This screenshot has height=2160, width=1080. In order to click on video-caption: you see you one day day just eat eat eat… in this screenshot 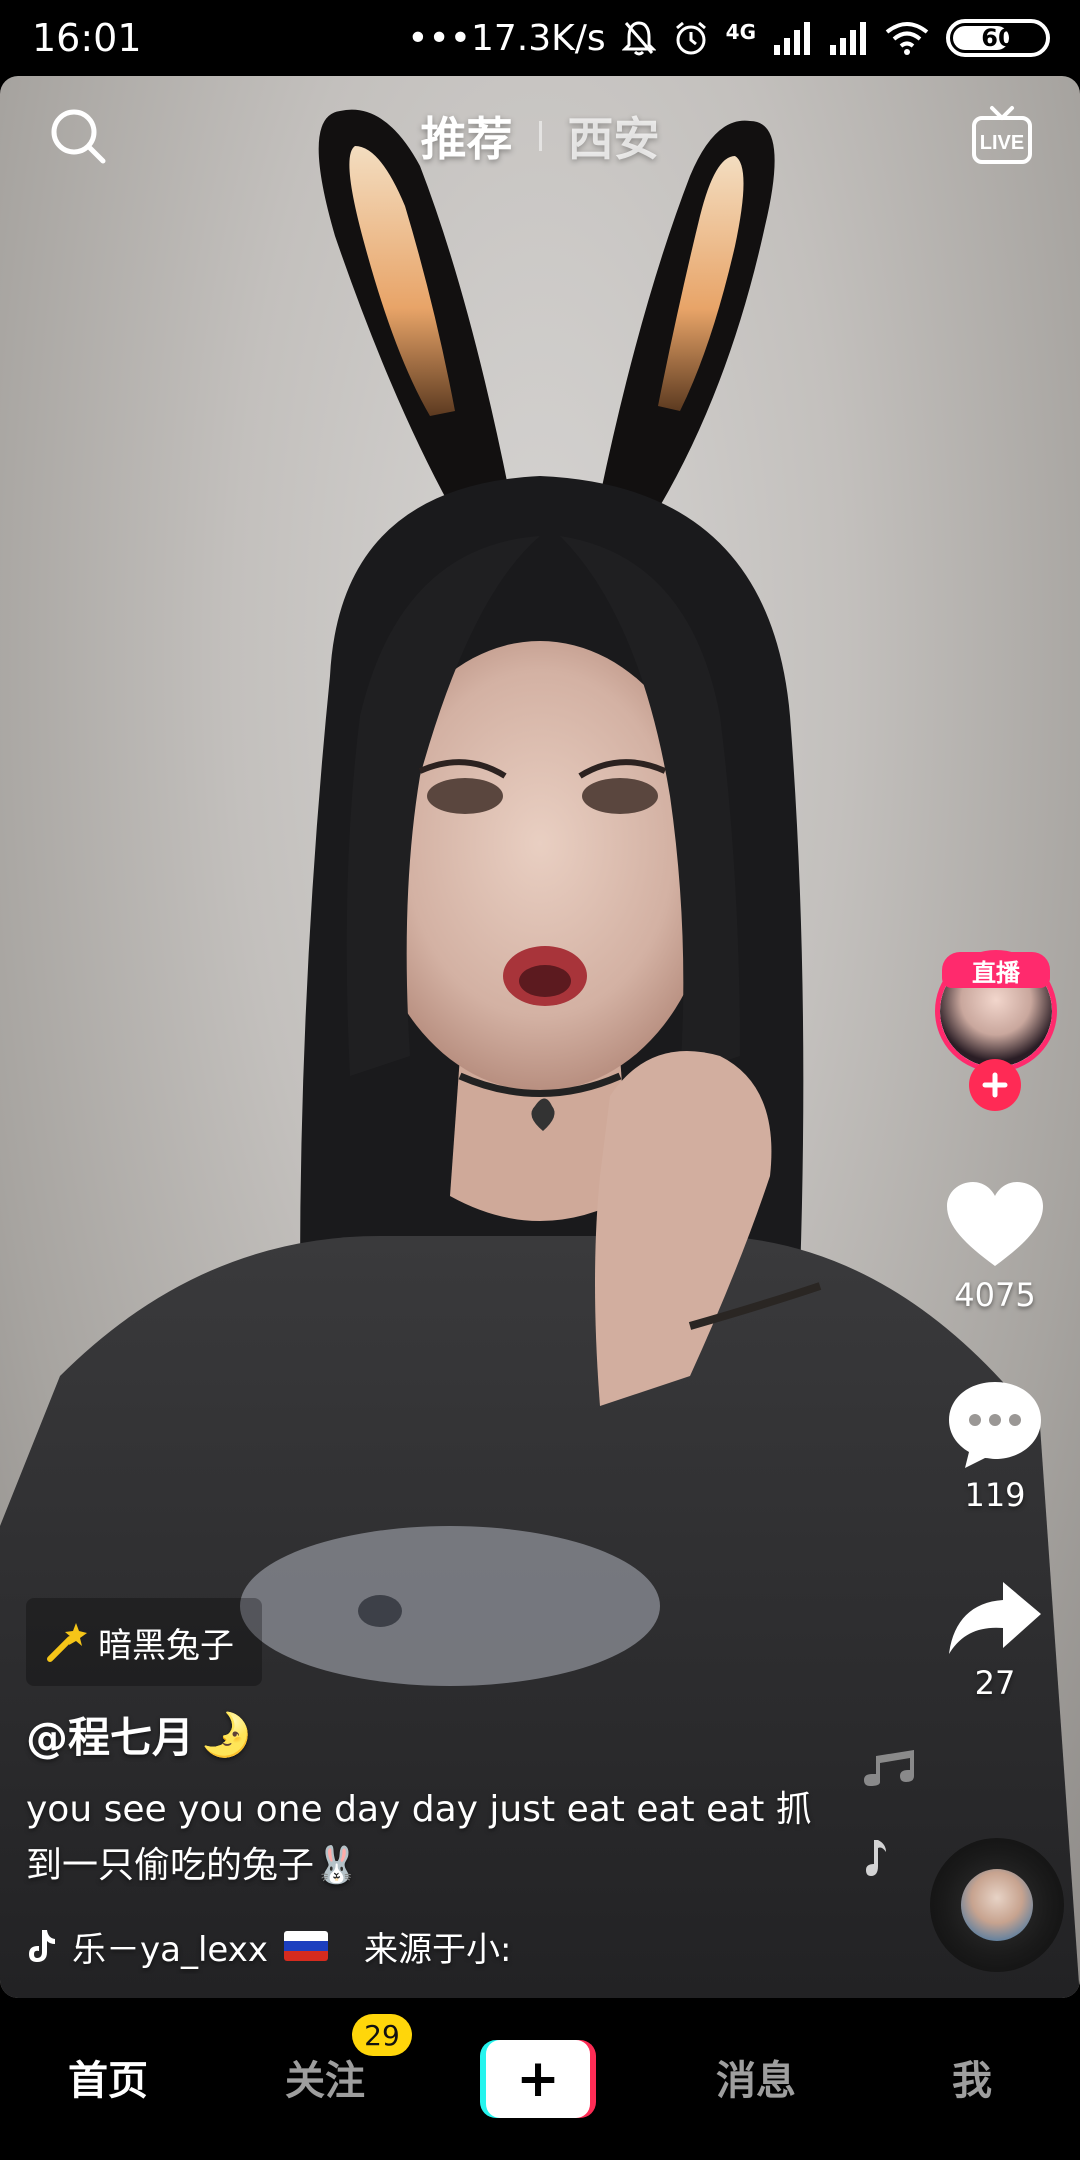, I will do `click(419, 1837)`.